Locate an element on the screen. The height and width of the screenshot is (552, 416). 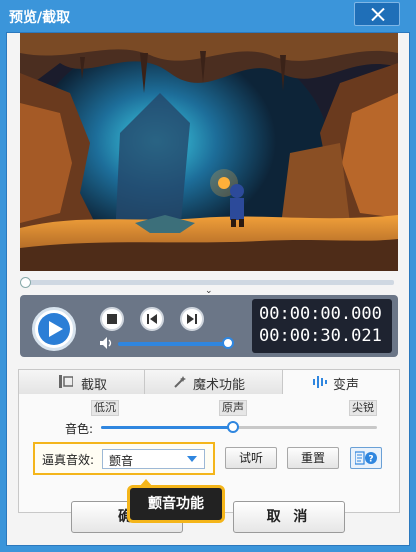
tab-magic: 魔术功能 is located at coordinates (214, 382).